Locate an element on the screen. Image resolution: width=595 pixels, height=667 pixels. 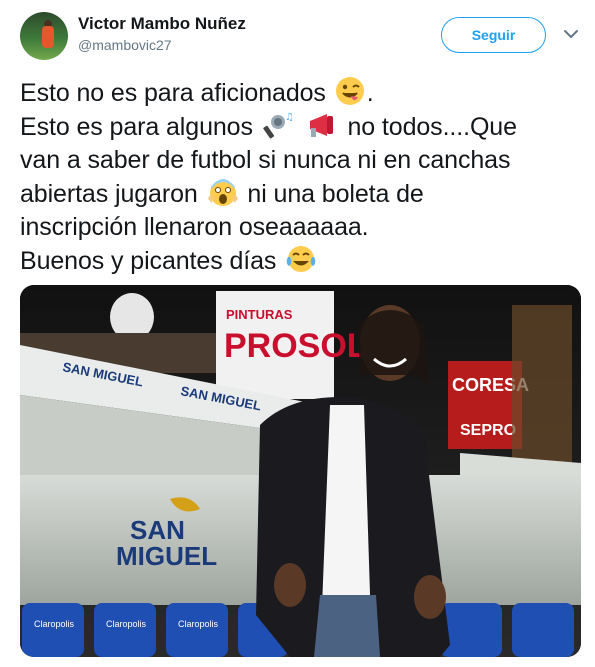
microphone-music-emoji-icon: ♫ is located at coordinates (278, 125).